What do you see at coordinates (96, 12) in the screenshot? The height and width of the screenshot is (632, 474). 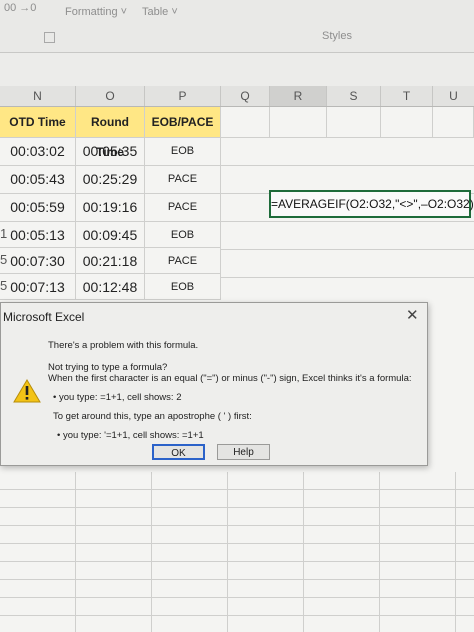 I see `conditional-formatting-button: Formatting ˅` at bounding box center [96, 12].